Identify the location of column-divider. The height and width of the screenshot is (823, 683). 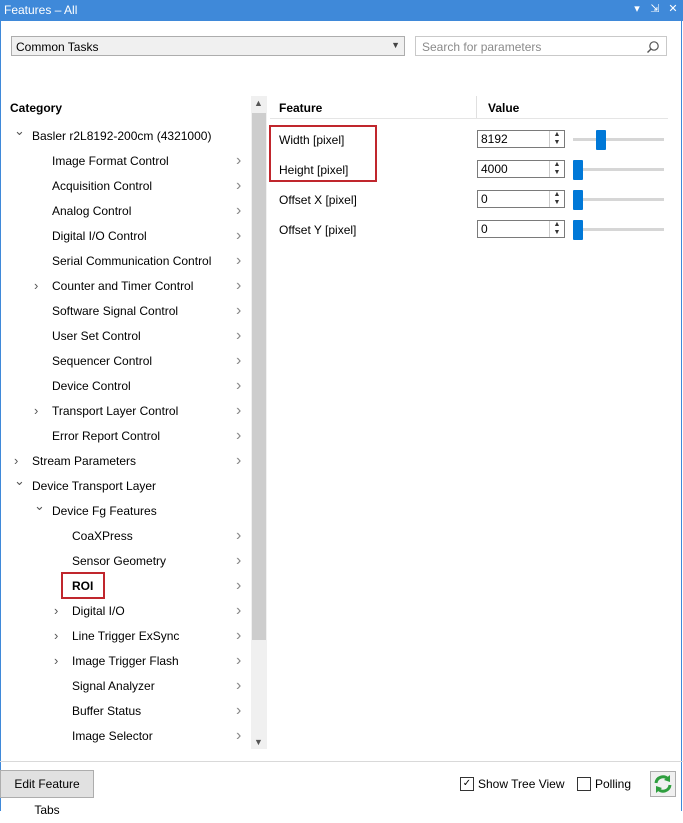
(476, 107).